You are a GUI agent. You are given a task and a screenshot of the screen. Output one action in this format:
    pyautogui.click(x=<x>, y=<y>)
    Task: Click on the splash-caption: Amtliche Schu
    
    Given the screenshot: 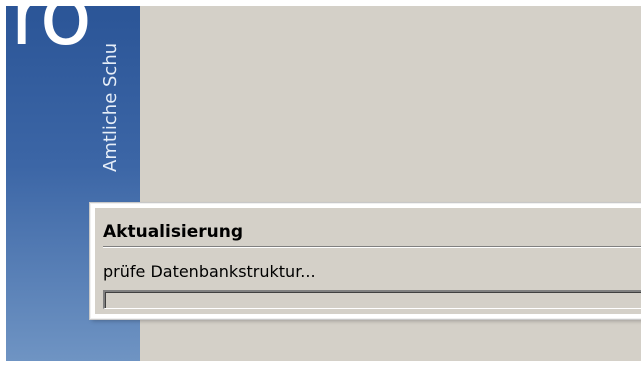 What is the action you would take?
    pyautogui.click(x=110, y=107)
    